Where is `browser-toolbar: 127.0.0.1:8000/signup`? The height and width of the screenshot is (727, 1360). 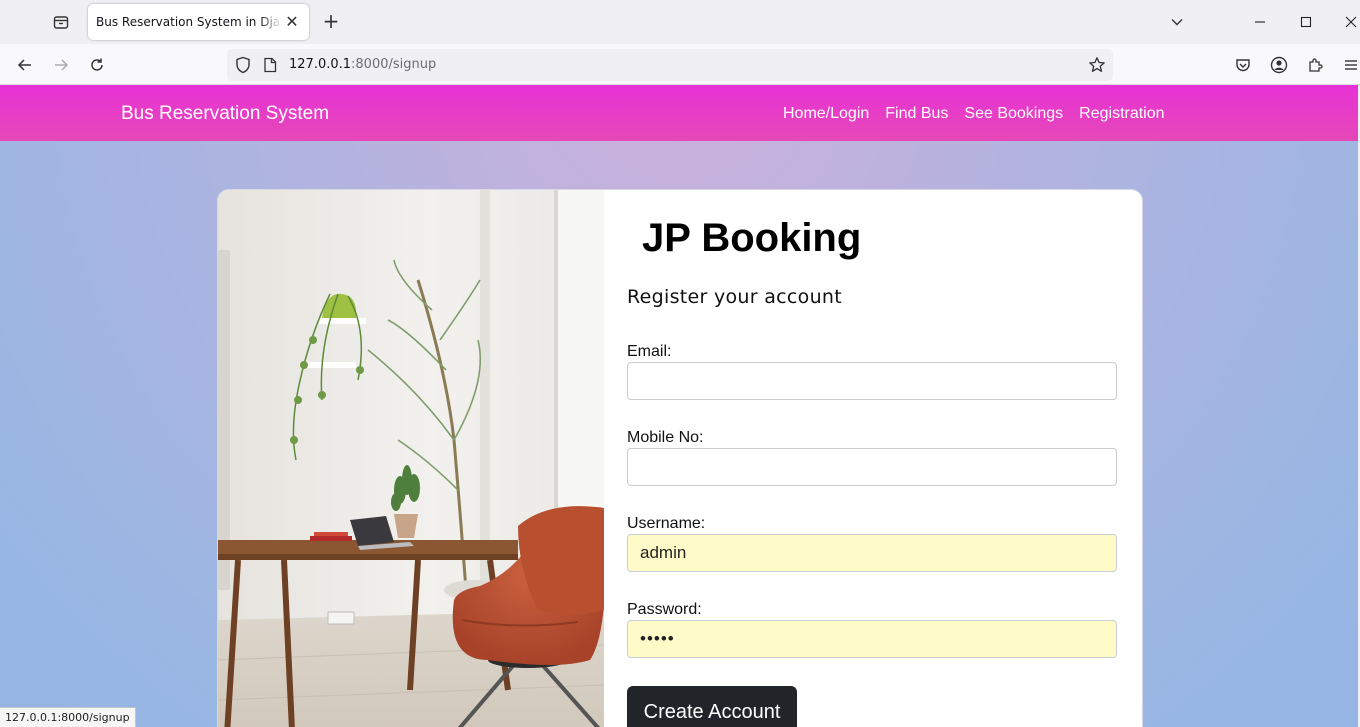
browser-toolbar: 127.0.0.1:8000/signup is located at coordinates (680, 64).